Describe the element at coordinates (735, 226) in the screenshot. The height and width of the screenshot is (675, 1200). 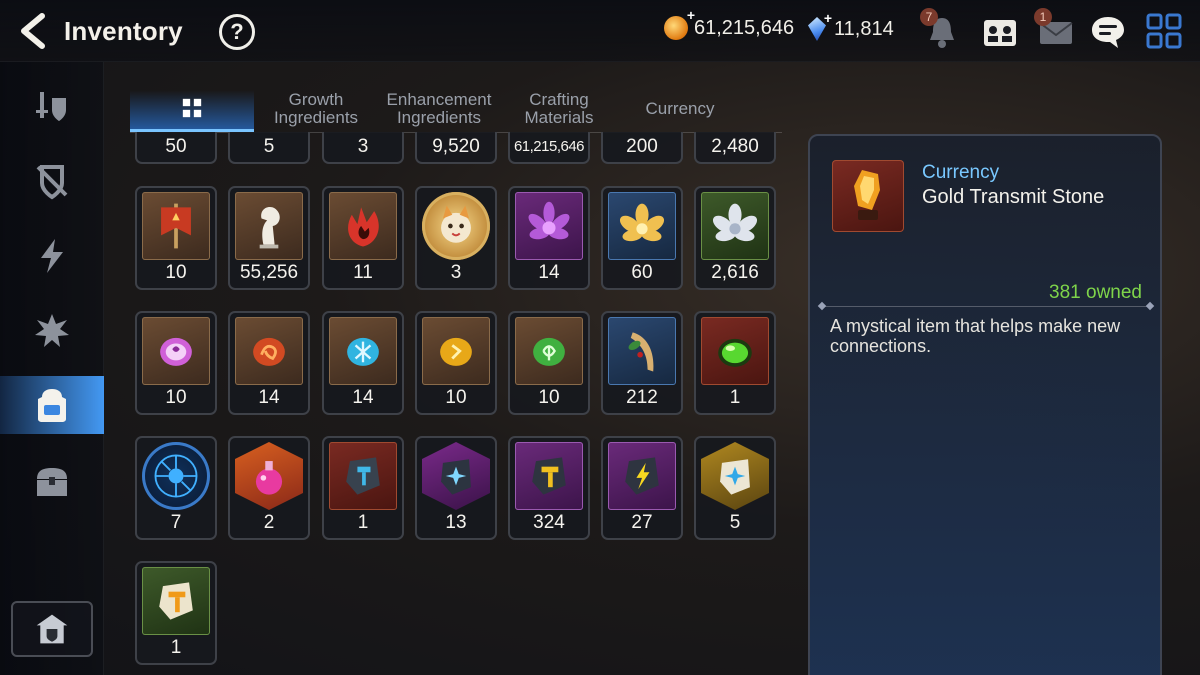
I see `silver-lotus-icon` at that location.